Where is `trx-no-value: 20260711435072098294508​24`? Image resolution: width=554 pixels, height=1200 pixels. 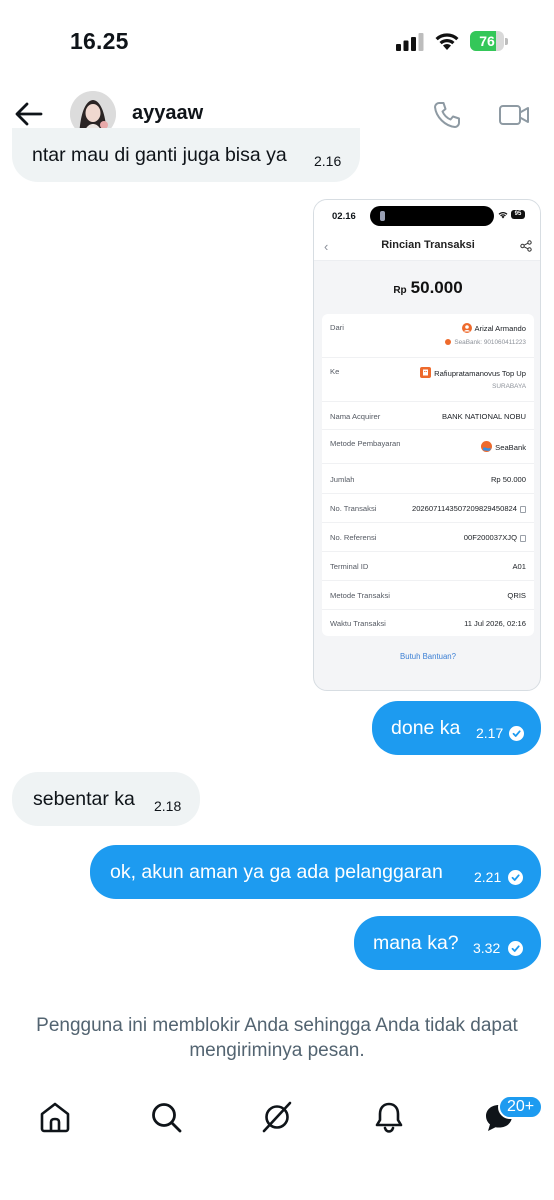 trx-no-value: 20260711435072098294508​24 is located at coordinates (469, 508).